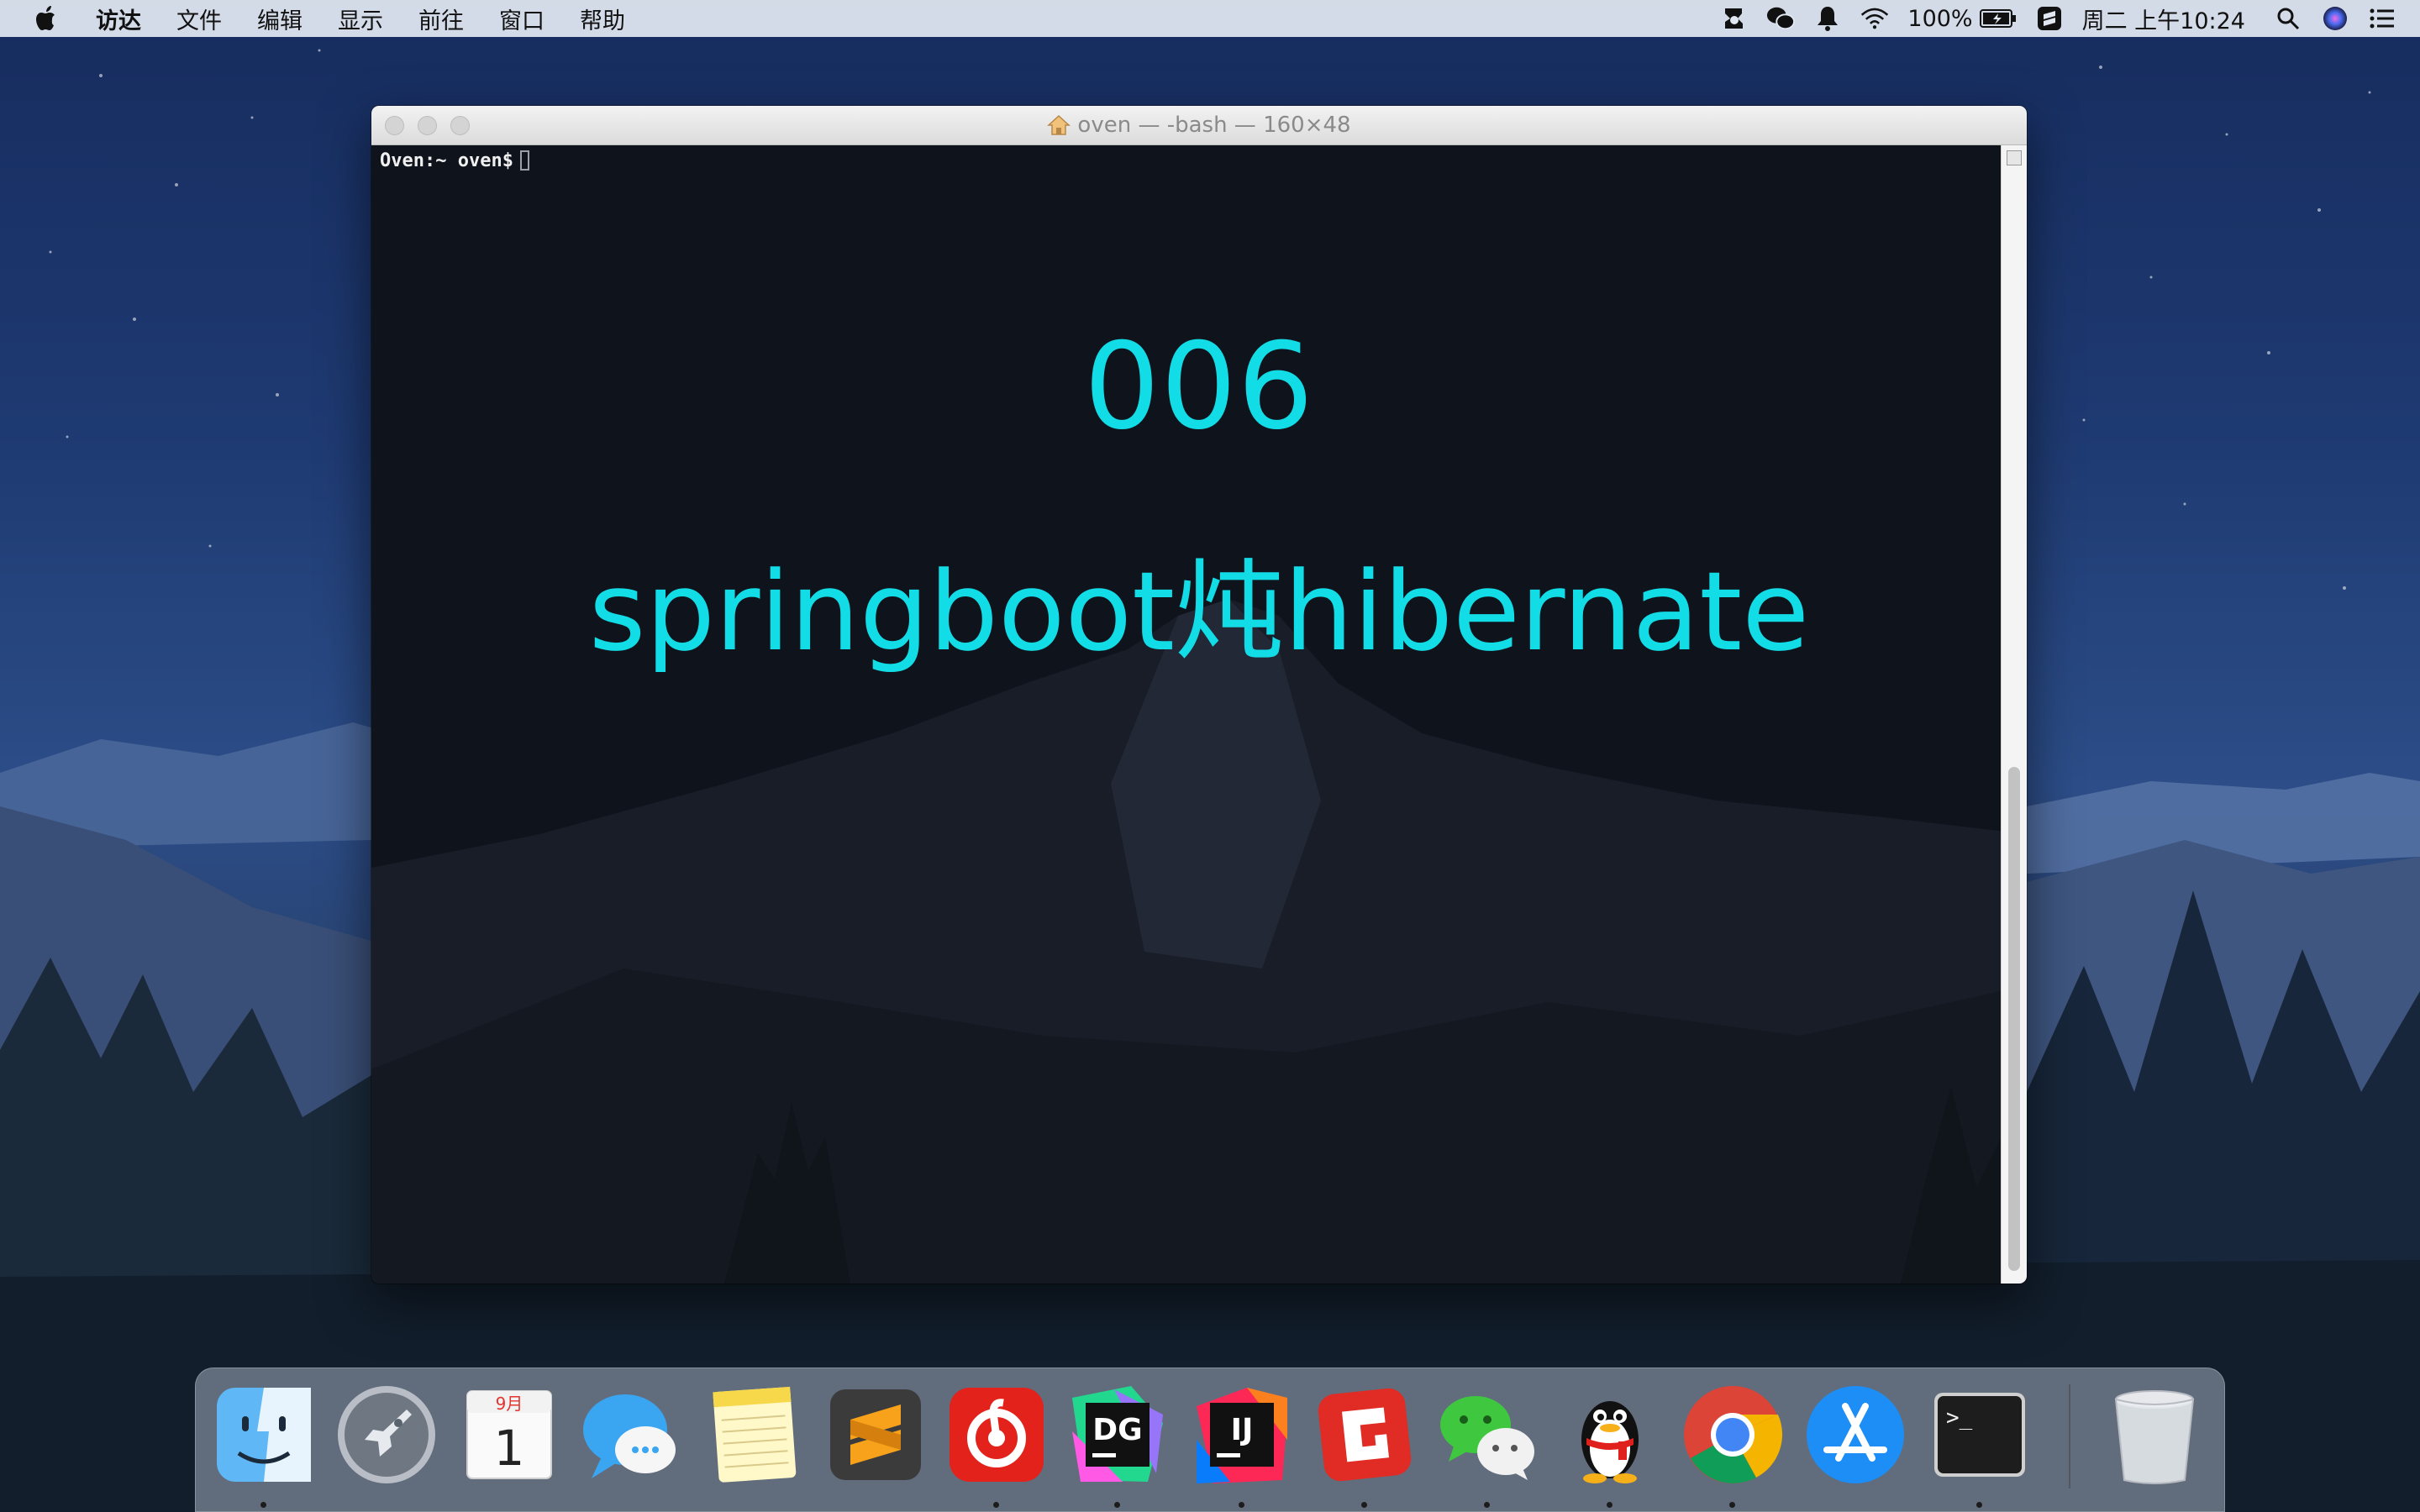 The width and height of the screenshot is (2420, 1512). I want to click on window-titlebar: oven — -bash — 160×48, so click(1199, 125).